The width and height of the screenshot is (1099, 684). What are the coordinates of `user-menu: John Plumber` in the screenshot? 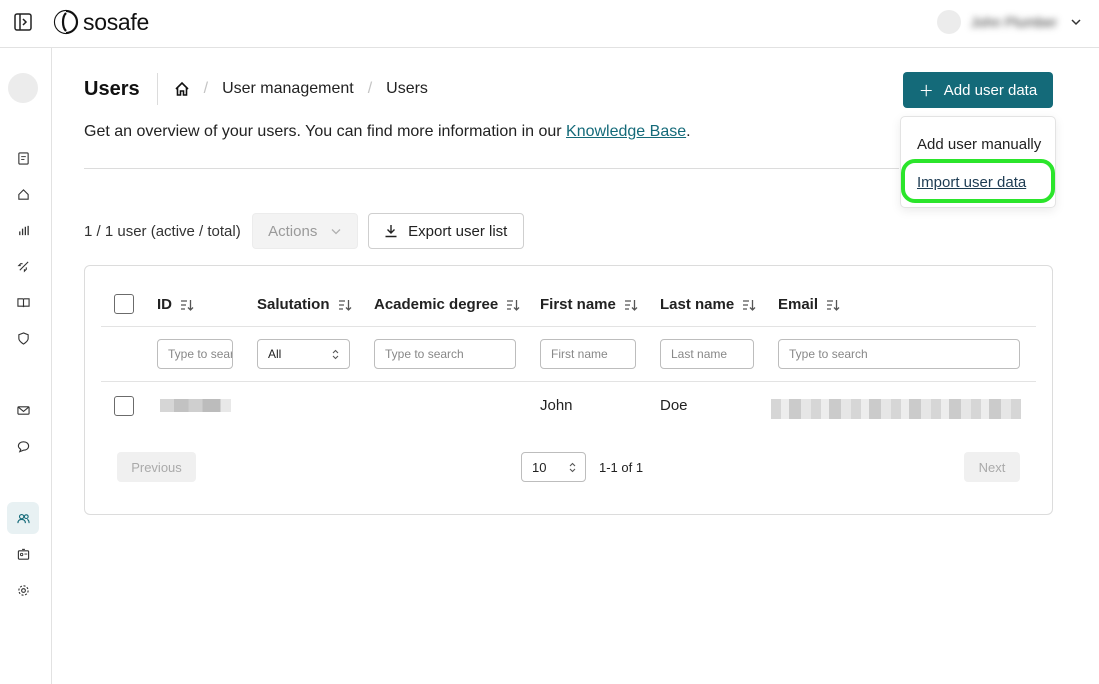 It's located at (1008, 22).